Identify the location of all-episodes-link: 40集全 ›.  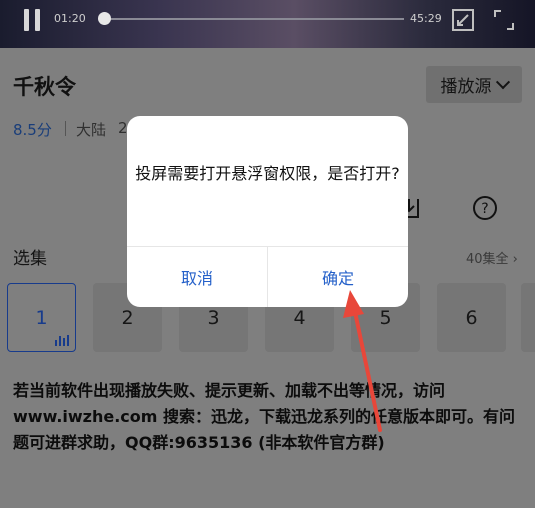
(492, 257).